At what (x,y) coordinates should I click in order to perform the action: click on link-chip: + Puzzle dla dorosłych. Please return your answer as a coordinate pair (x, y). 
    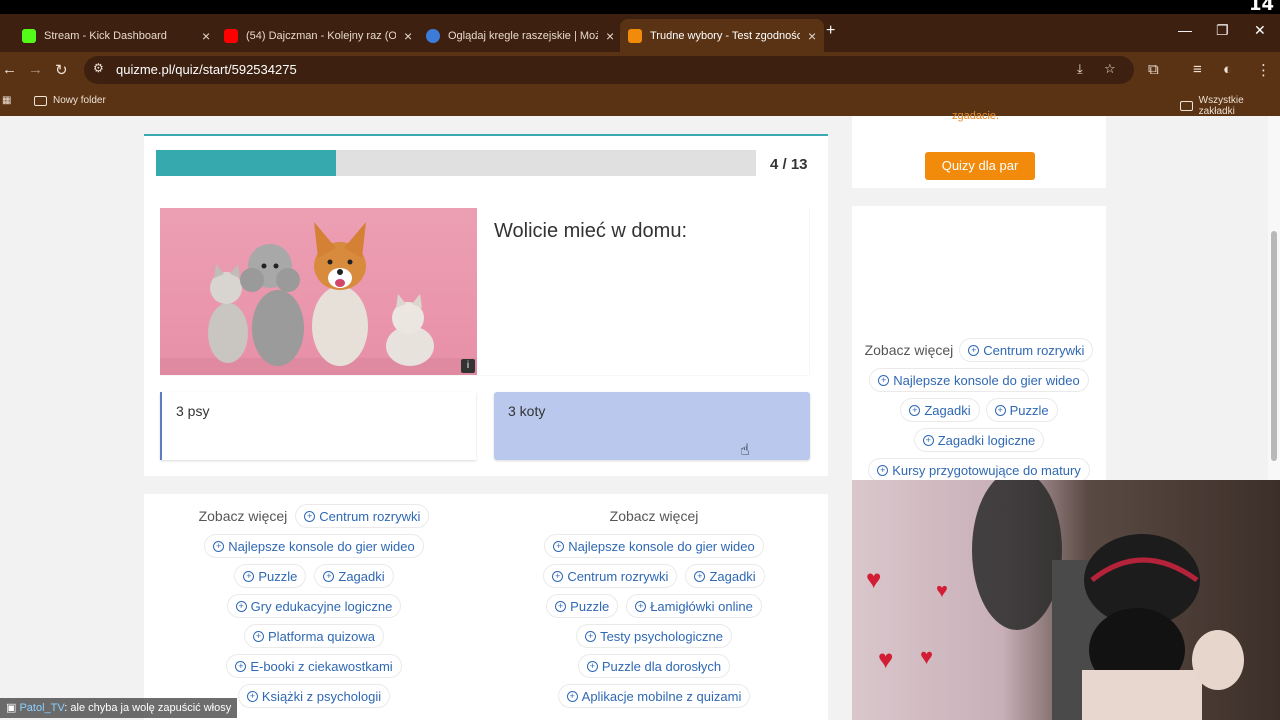
    Looking at the image, I should click on (654, 666).